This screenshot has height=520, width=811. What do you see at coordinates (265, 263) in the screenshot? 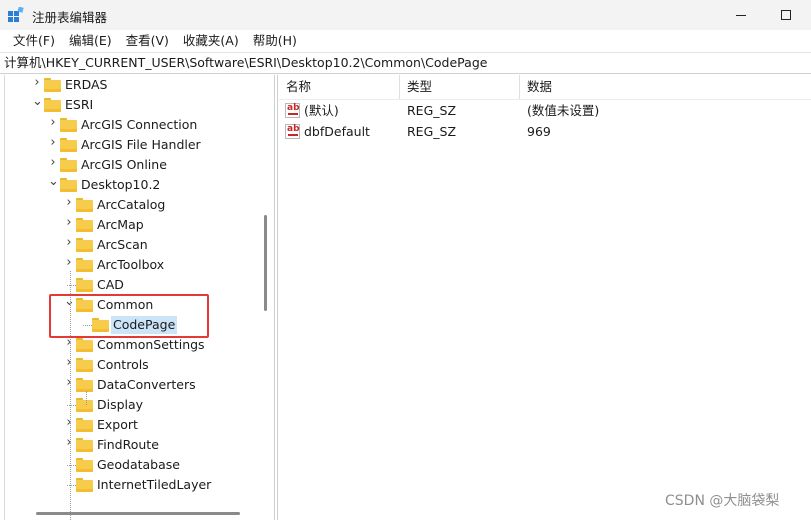
I see `tree-vertical-scroll-thumb` at bounding box center [265, 263].